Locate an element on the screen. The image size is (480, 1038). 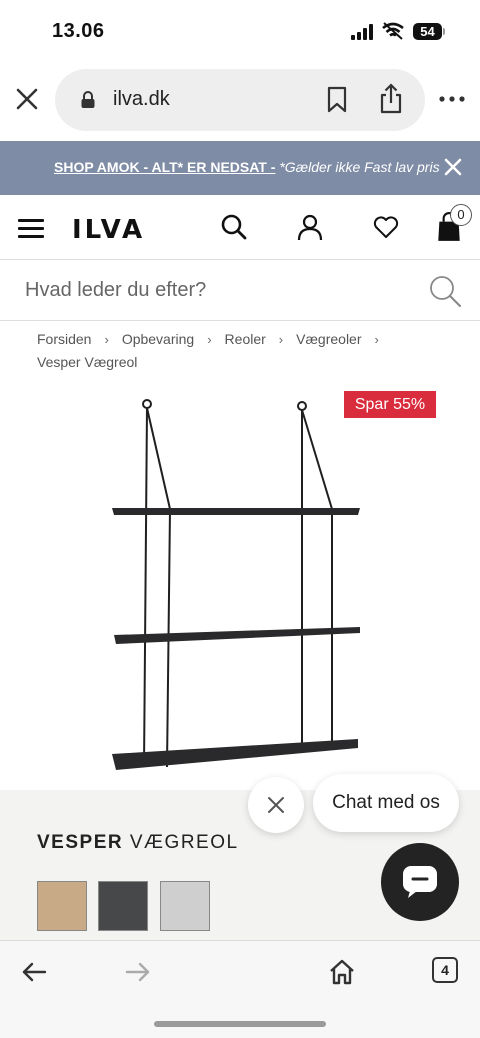
promo-link: SHOP AMOK - ALT* ER NEDSAT - is located at coordinates (164, 167).